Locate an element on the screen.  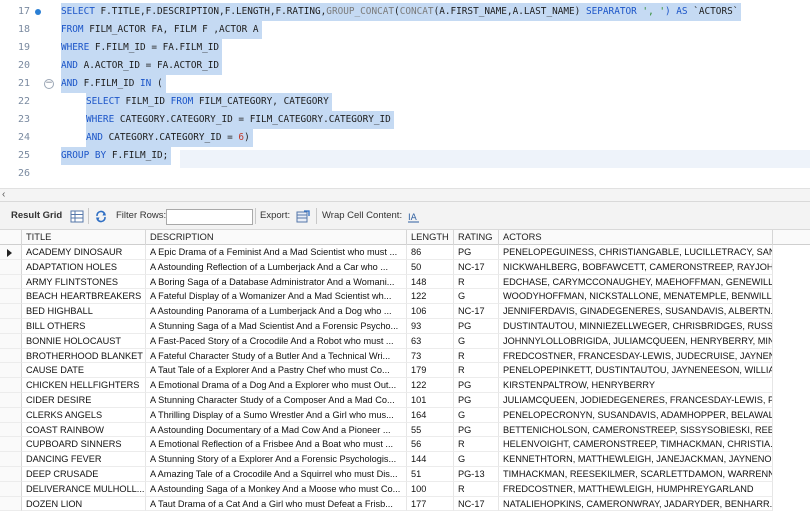
code-line-21: 21 − AND F.FILM_ID IN ( is located at coordinates (405, 84).